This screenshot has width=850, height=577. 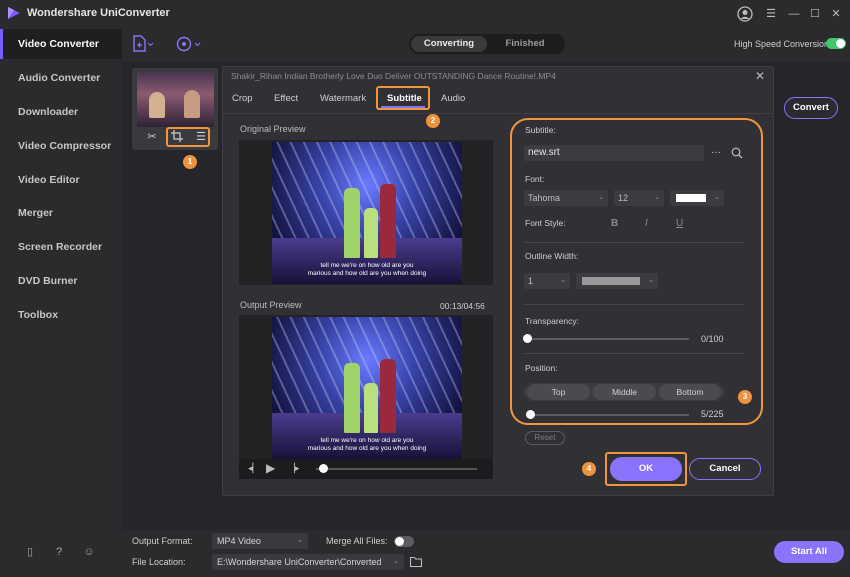 What do you see at coordinates (811, 108) in the screenshot?
I see `convert-button: Convert` at bounding box center [811, 108].